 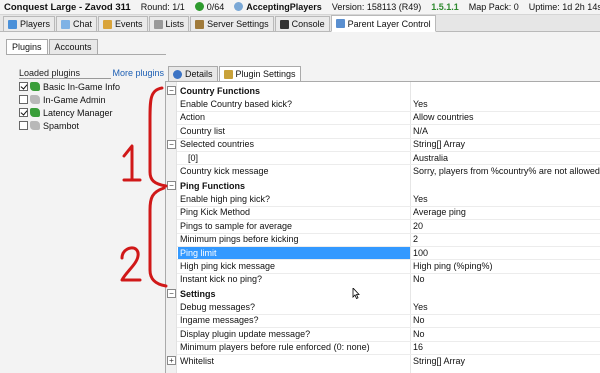 What do you see at coordinates (74, 99) in the screenshot?
I see `plugin-label: In-Game Admin` at bounding box center [74, 99].